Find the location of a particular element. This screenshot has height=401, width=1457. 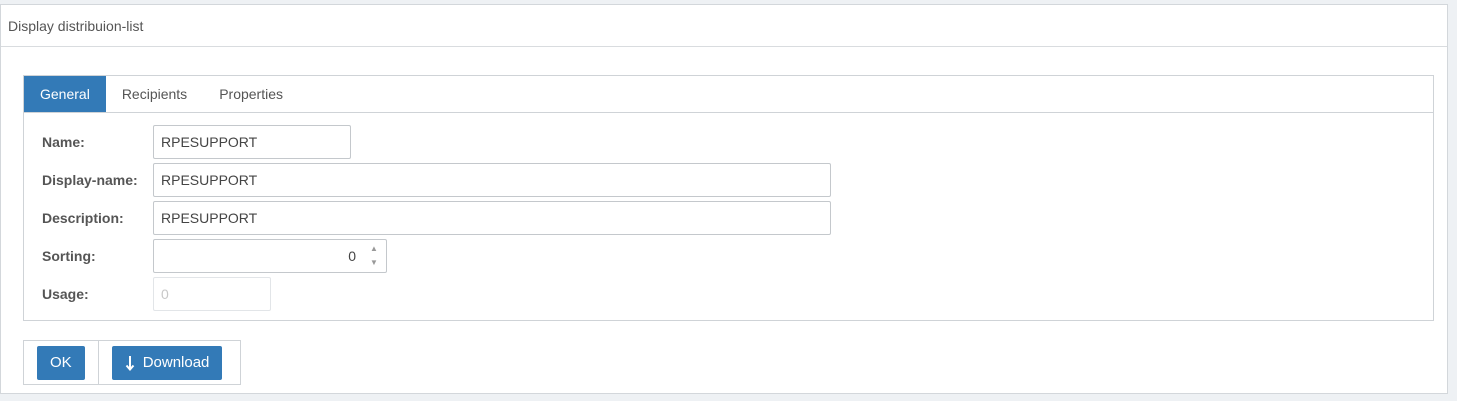

sorting-label: Sorting: is located at coordinates (69, 256).